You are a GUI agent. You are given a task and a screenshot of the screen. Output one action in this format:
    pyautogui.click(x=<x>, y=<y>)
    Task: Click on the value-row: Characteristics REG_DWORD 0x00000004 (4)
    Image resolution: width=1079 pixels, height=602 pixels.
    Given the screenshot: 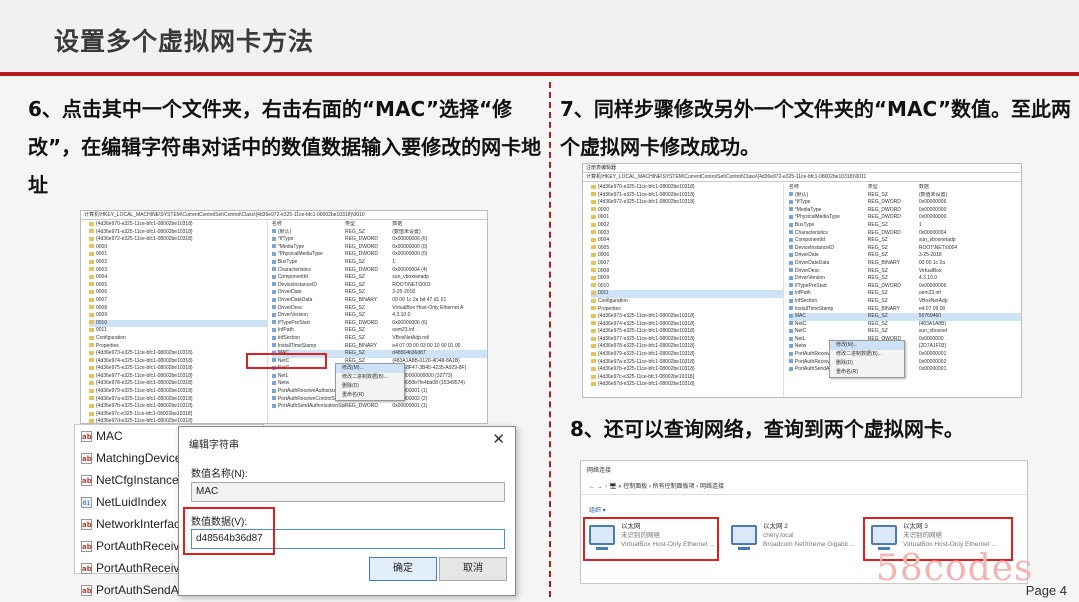 What is the action you would take?
    pyautogui.click(x=379, y=271)
    